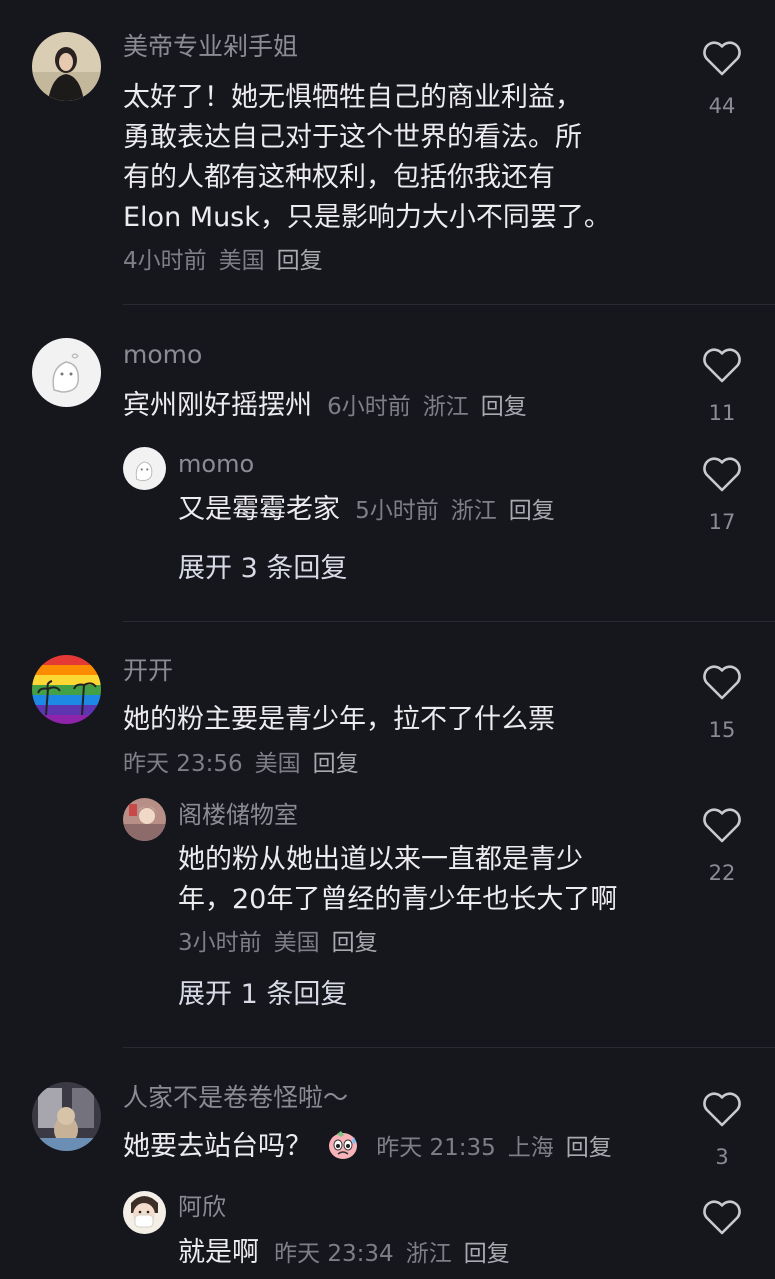 The image size is (775, 1279). What do you see at coordinates (369, 407) in the screenshot?
I see `timestamp: 6小时前` at bounding box center [369, 407].